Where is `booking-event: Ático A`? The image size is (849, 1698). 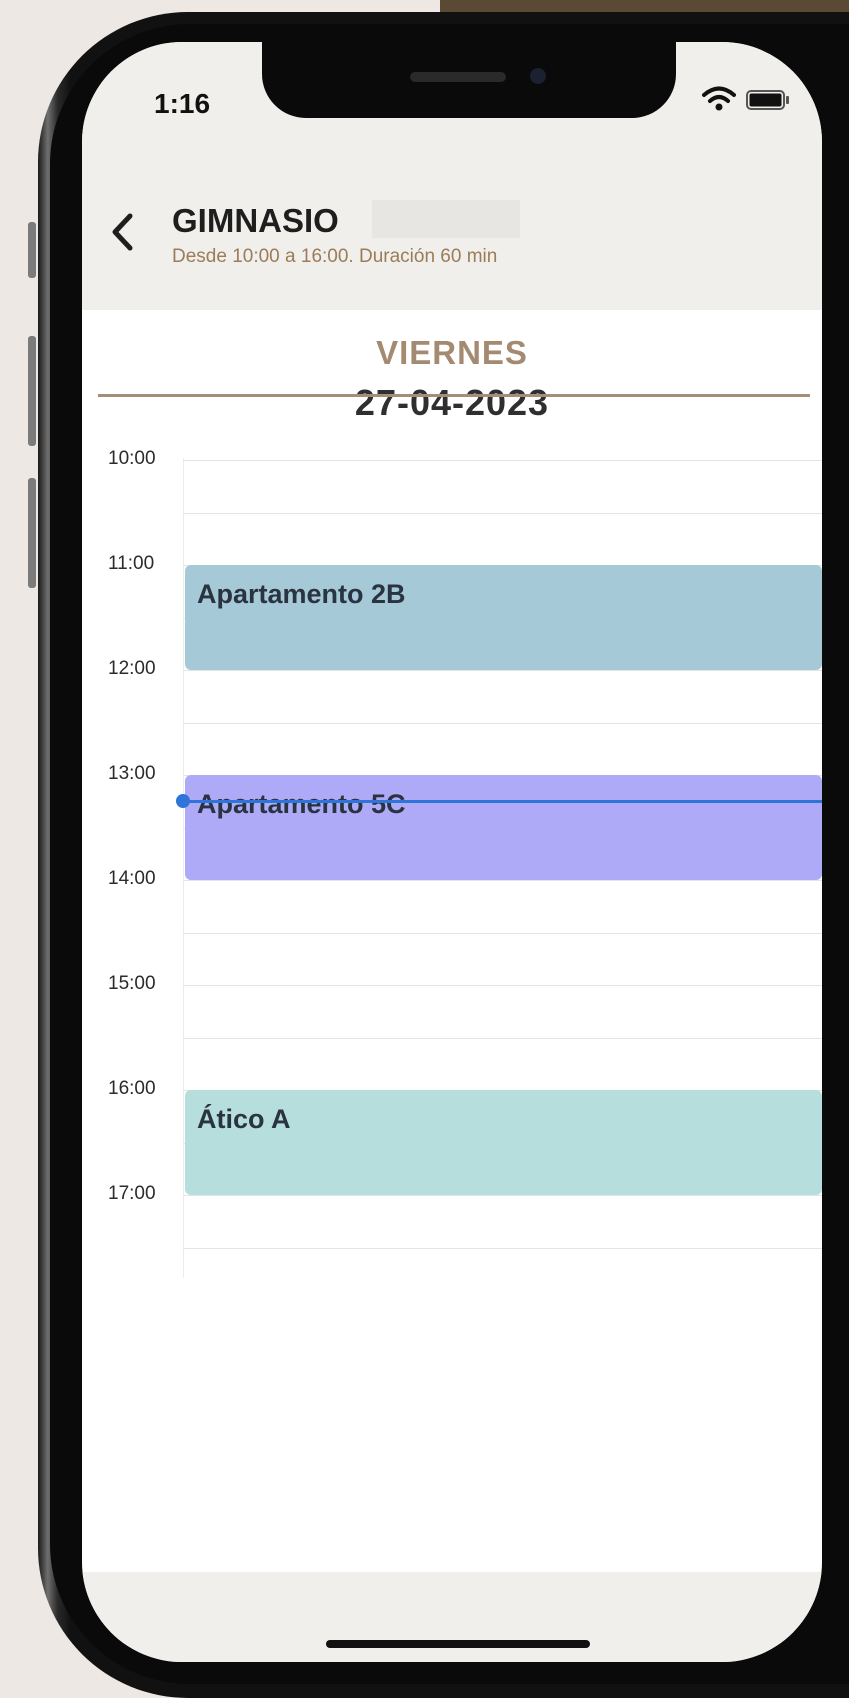 booking-event: Ático A is located at coordinates (503, 1142).